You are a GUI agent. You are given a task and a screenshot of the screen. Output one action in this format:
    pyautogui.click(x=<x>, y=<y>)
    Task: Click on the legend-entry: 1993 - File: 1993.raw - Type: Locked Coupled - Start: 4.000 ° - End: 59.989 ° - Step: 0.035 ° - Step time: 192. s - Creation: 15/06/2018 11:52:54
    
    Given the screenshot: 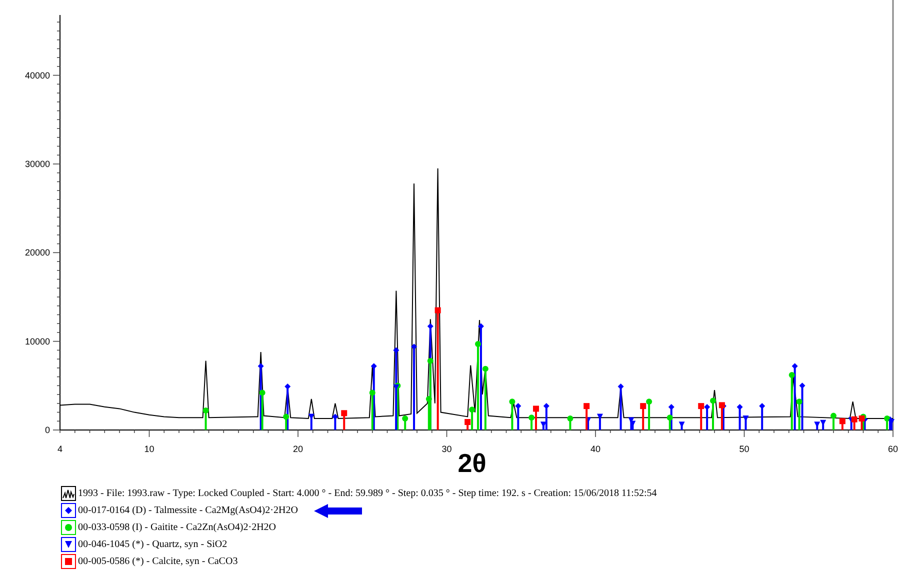 What is the action you would take?
    pyautogui.click(x=367, y=493)
    